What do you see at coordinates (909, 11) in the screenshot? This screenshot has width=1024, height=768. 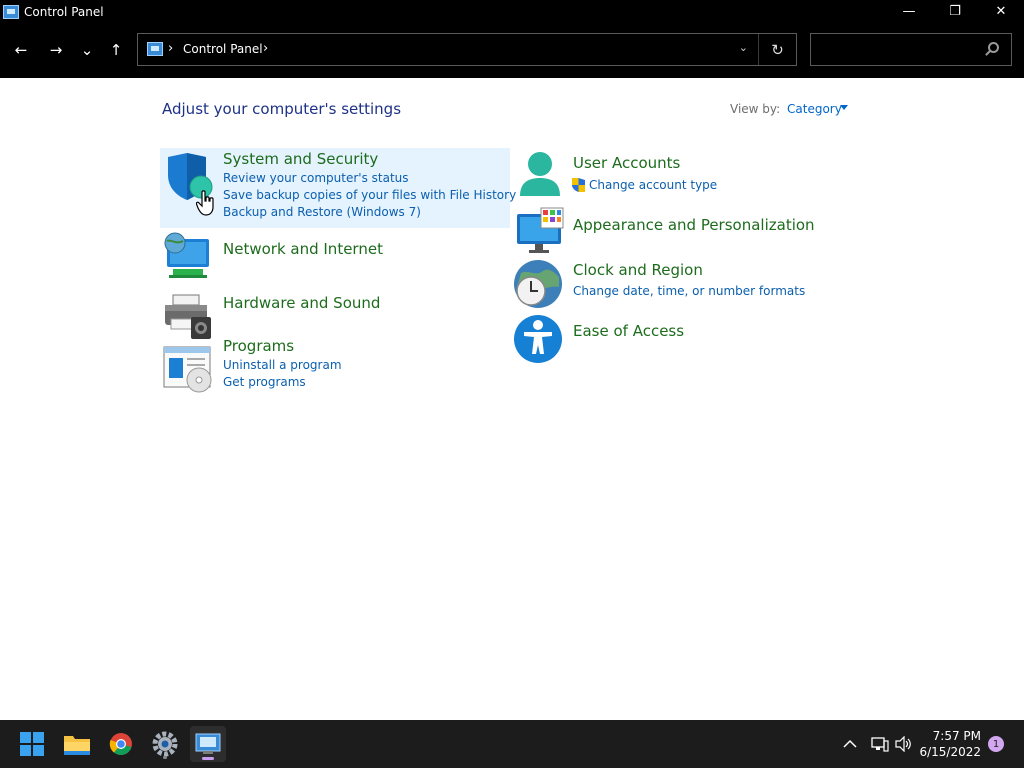 I see `minimize-button: —` at bounding box center [909, 11].